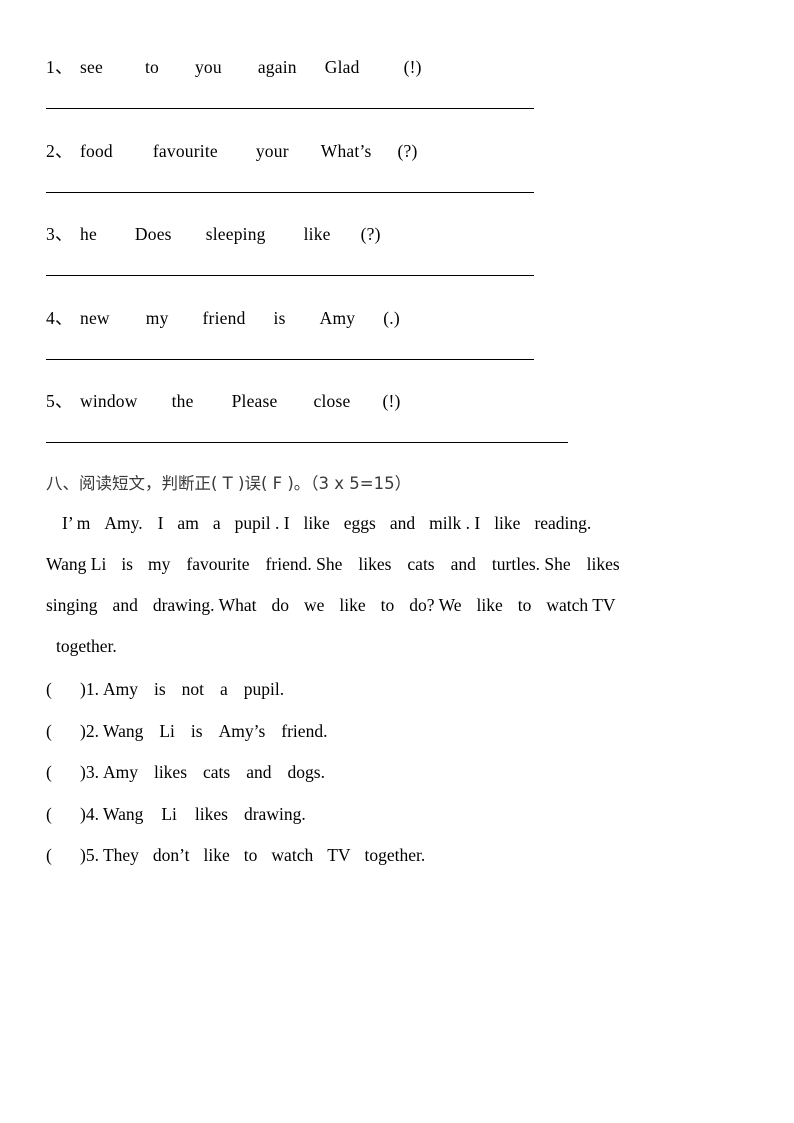 This screenshot has width=794, height=1123. What do you see at coordinates (396, 732) in the screenshot?
I see `true-false-item: ()2. Wang Li is Amy’s friend.` at bounding box center [396, 732].